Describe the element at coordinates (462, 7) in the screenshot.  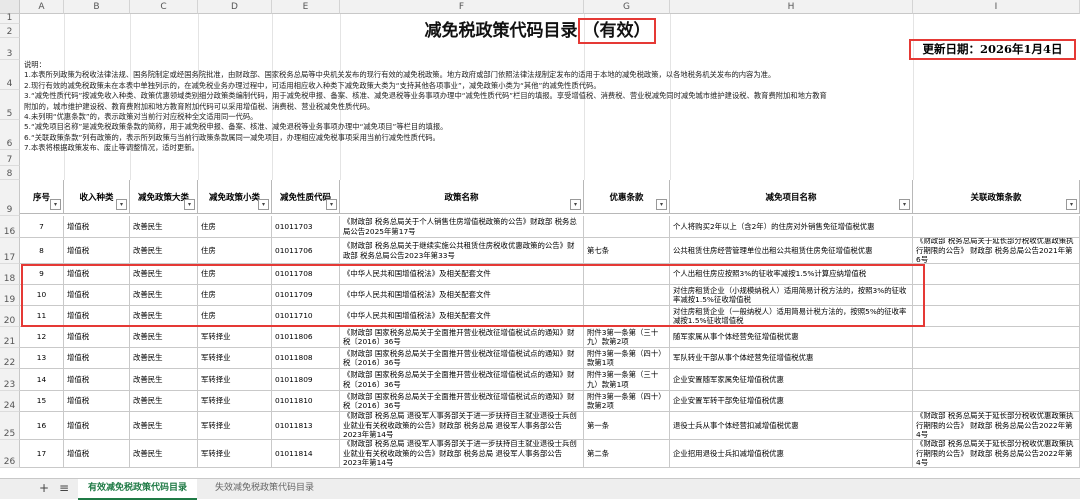
I see `column-header-f: F` at that location.